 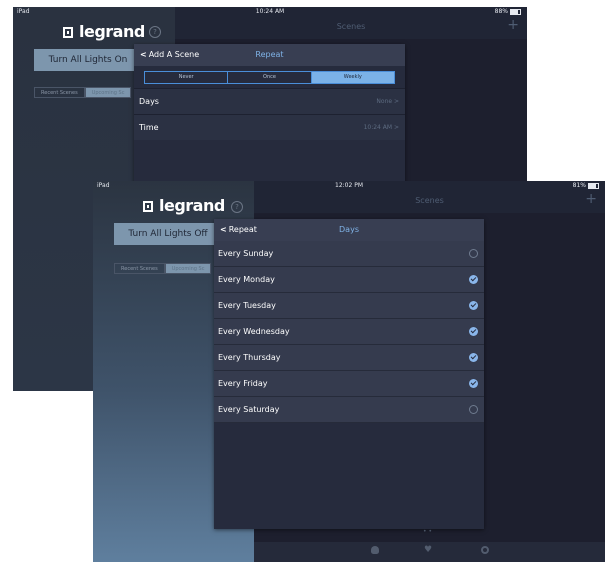 I want to click on day-row-friday: Every Friday, so click(x=349, y=384).